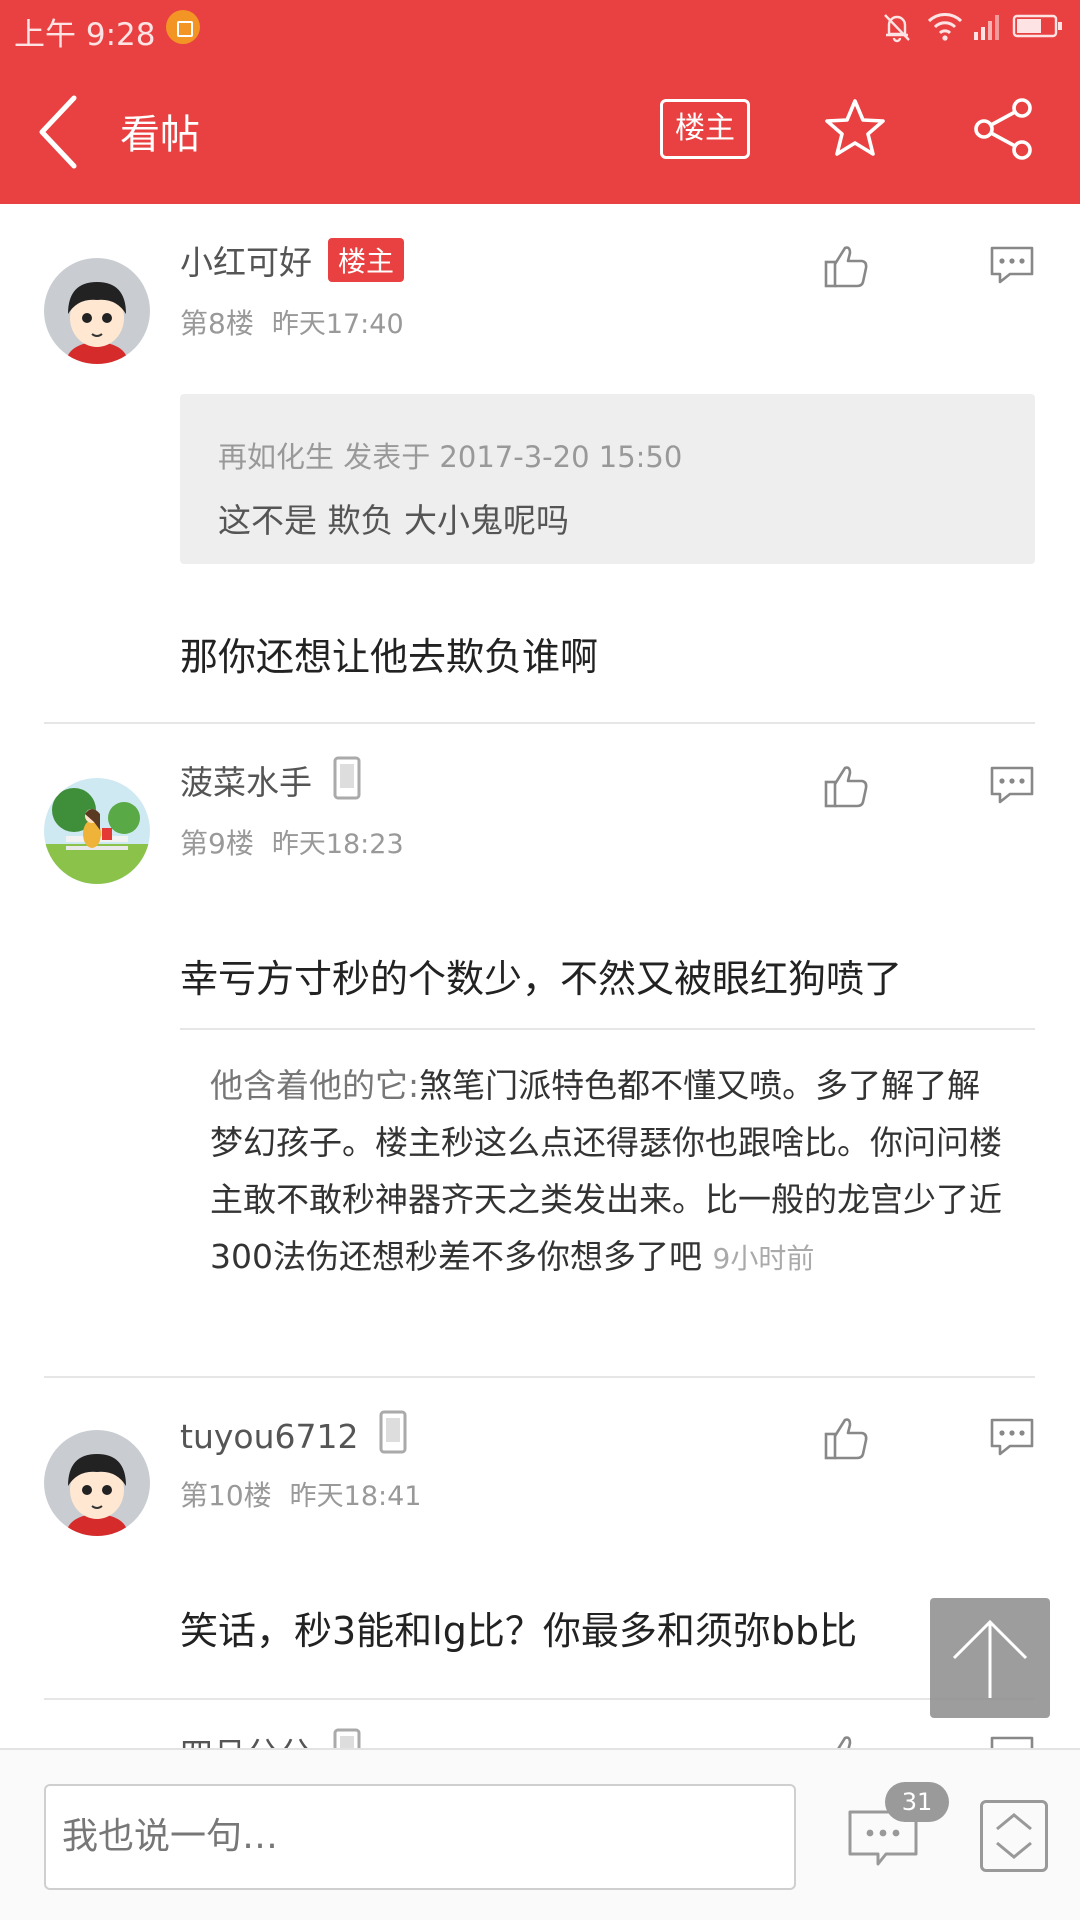 Image resolution: width=1080 pixels, height=1920 pixels. Describe the element at coordinates (226, 1495) in the screenshot. I see `floor-number: 第10楼` at that location.